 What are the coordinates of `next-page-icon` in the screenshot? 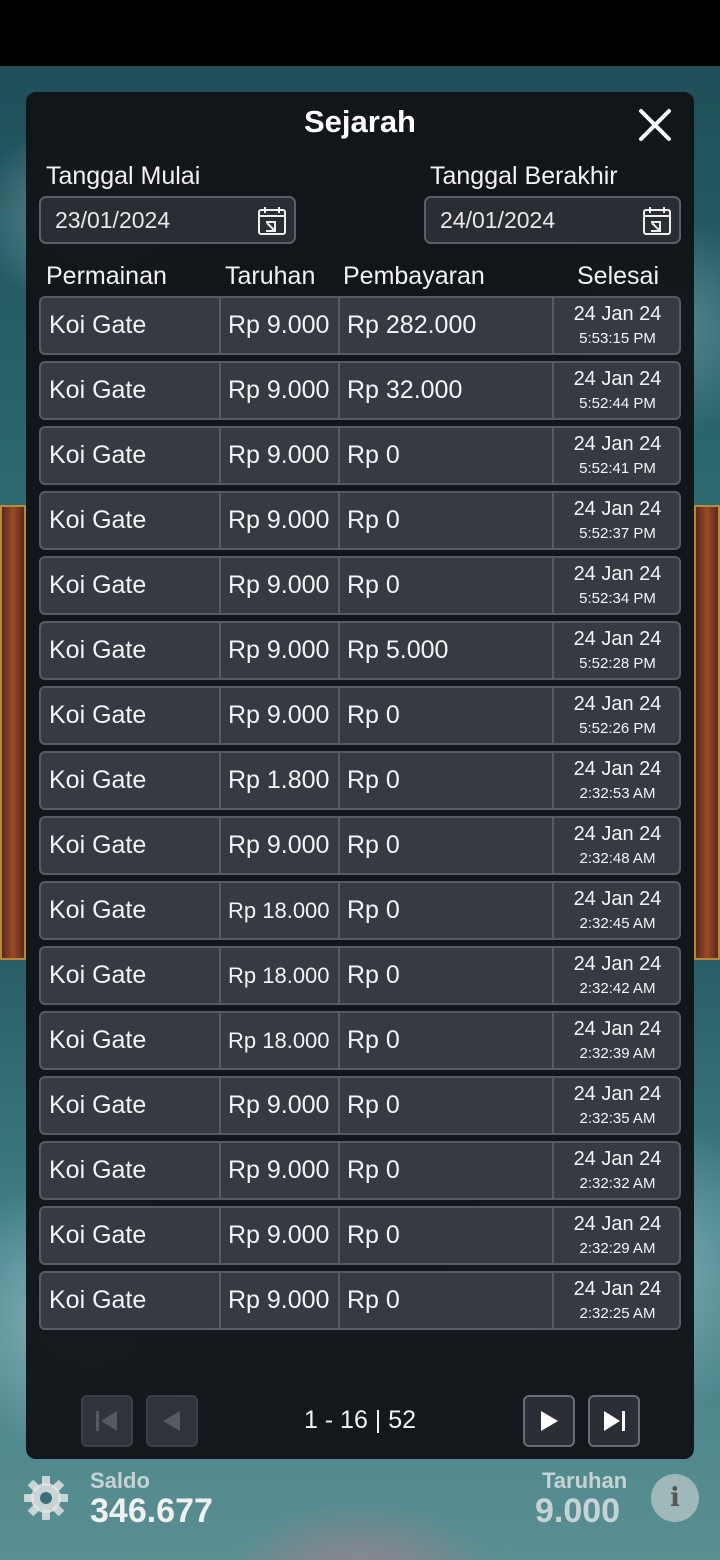 It's located at (549, 1421).